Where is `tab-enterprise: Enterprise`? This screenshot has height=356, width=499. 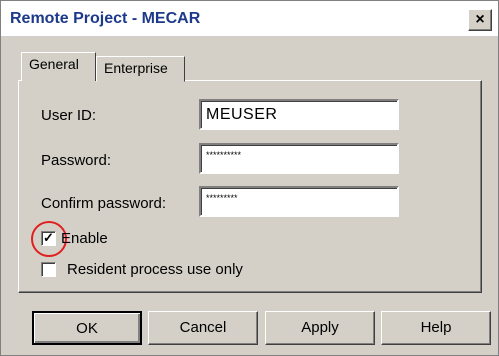
tab-enterprise: Enterprise is located at coordinates (140, 69).